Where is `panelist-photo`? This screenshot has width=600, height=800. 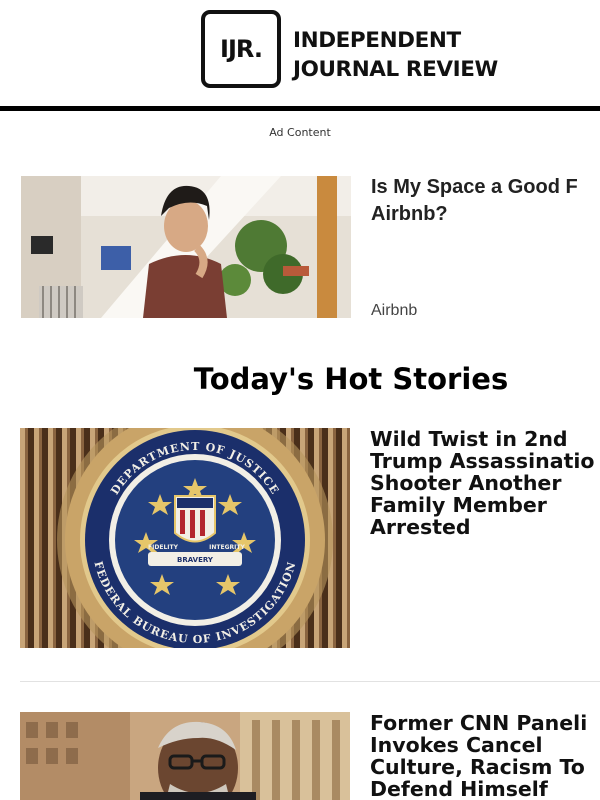
panelist-photo is located at coordinates (185, 756).